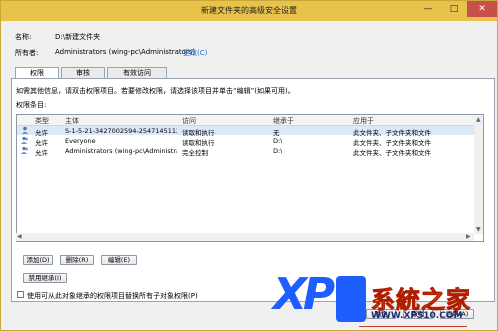 Image resolution: width=498 pixels, height=331 pixels. Describe the element at coordinates (41, 153) in the screenshot. I see `row-type: 允许` at that location.